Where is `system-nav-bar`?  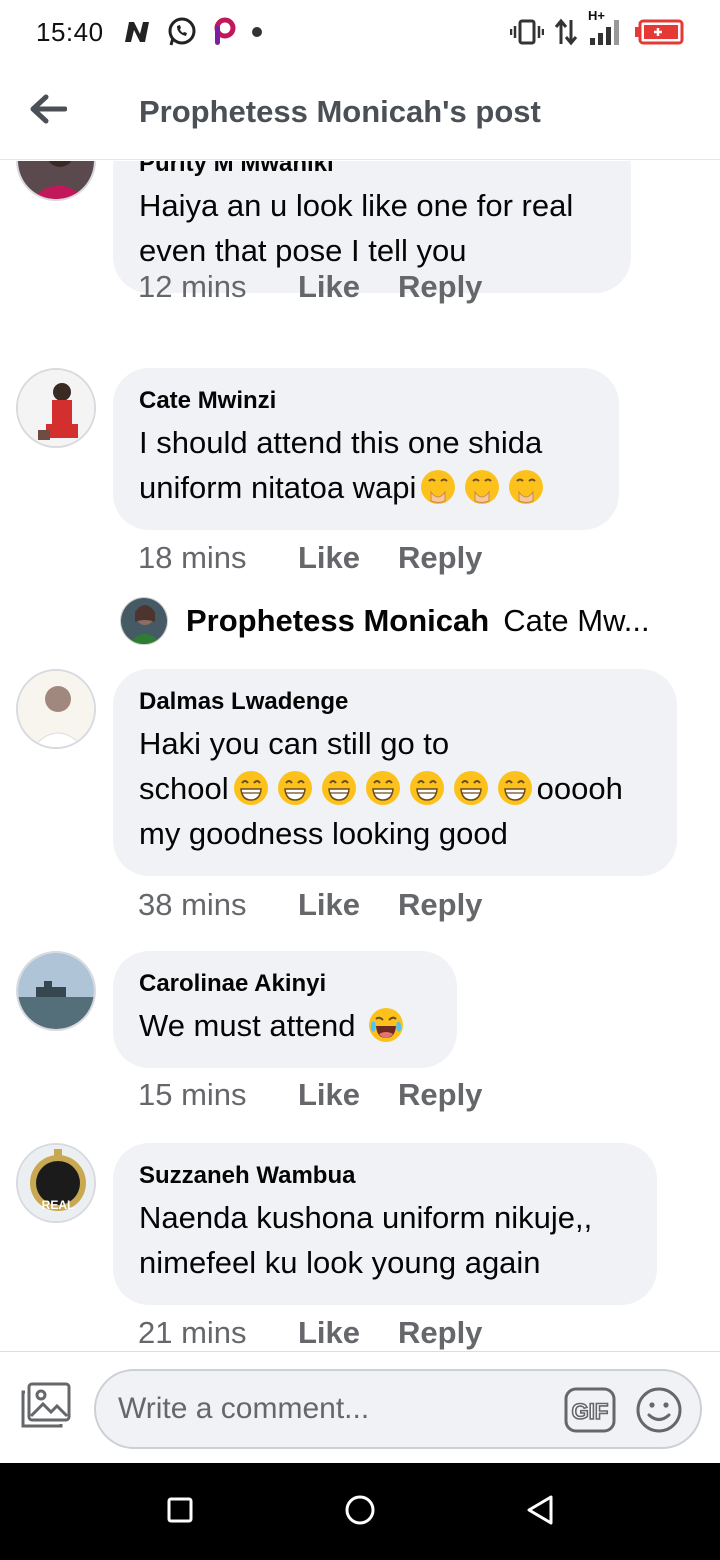 system-nav-bar is located at coordinates (360, 1511).